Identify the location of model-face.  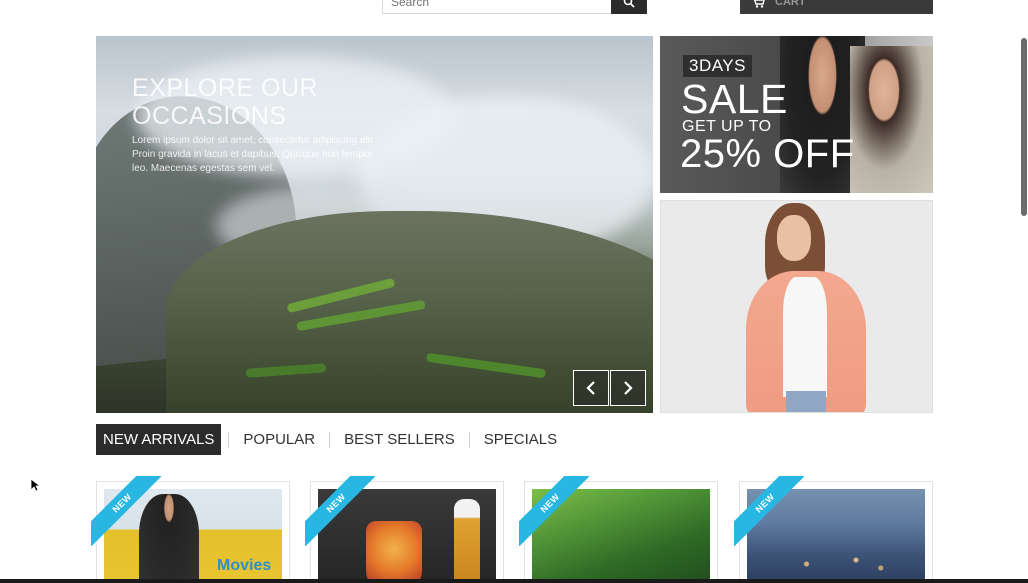
(794, 238).